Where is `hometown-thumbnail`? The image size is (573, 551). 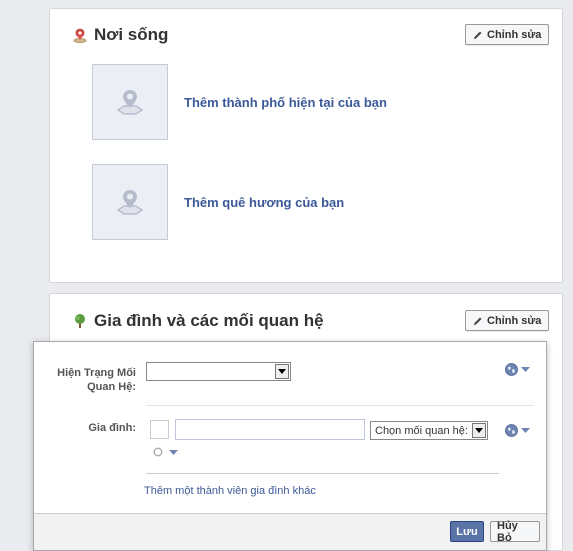
hometown-thumbnail is located at coordinates (130, 202).